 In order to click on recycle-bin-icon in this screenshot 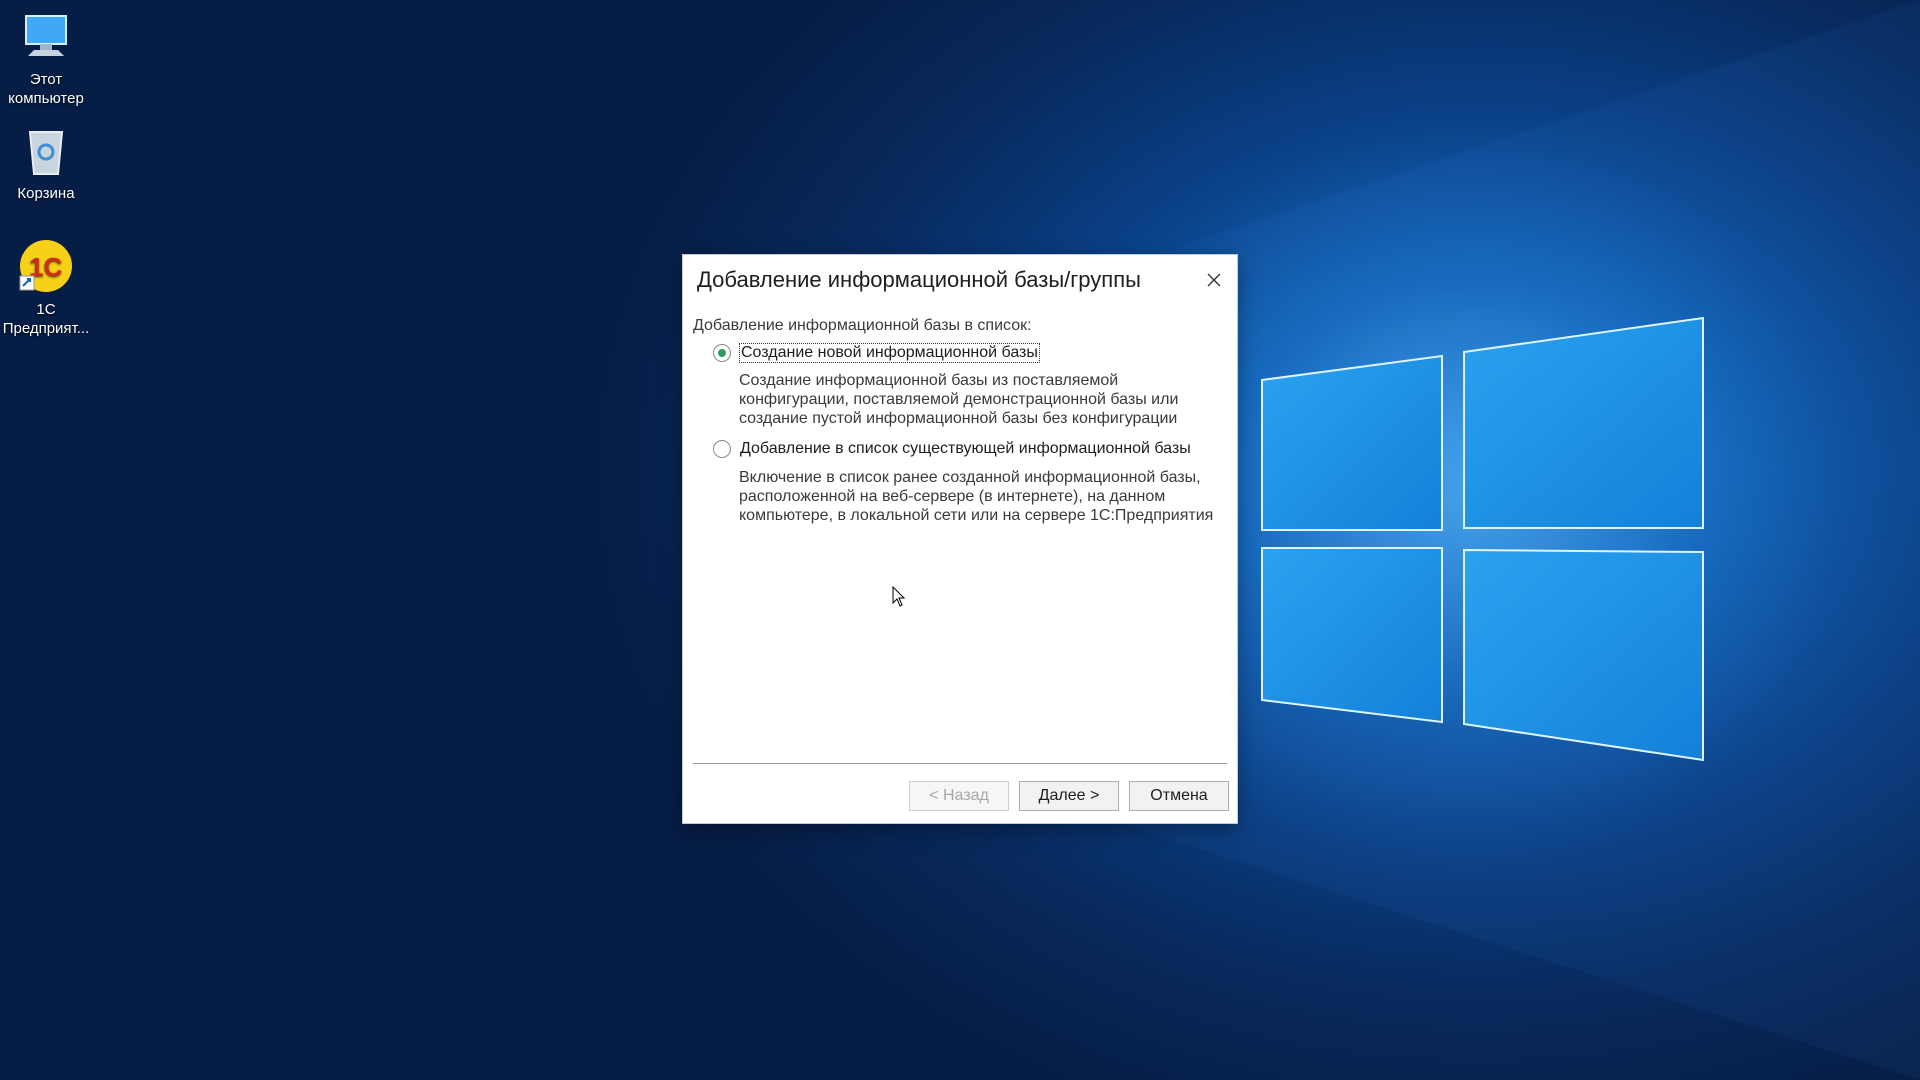, I will do `click(46, 152)`.